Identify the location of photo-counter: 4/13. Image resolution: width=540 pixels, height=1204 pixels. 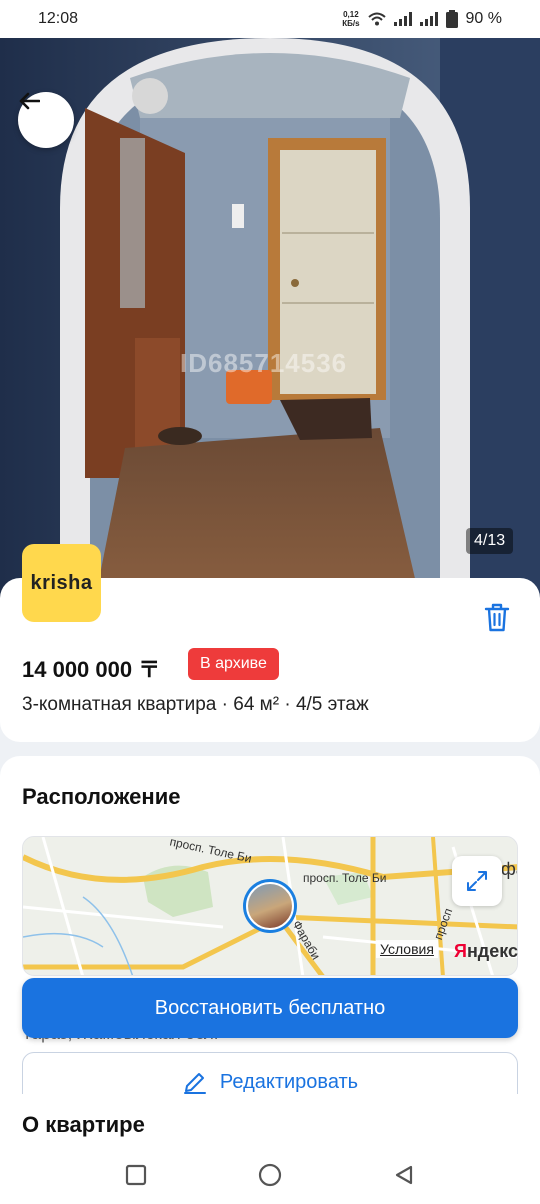
(490, 541).